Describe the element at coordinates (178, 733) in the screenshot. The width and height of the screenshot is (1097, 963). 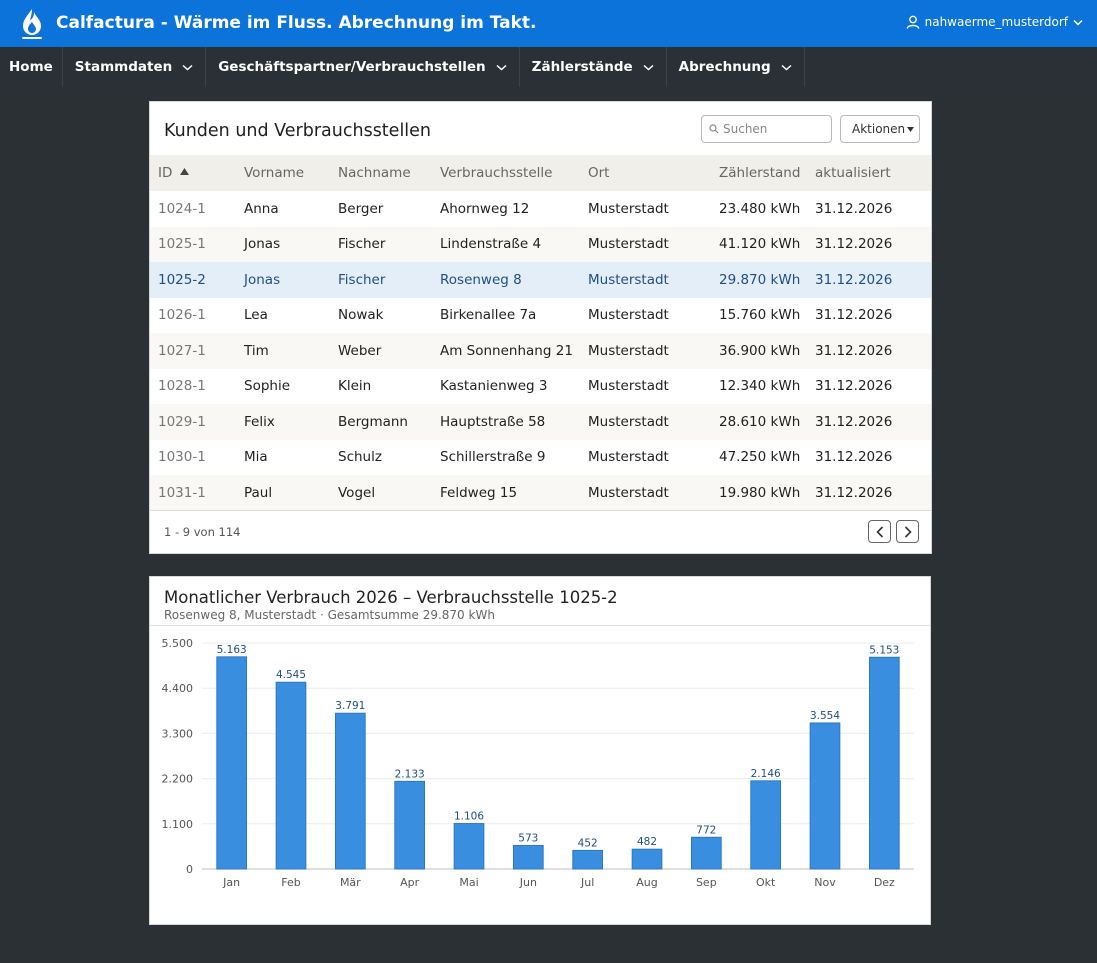
I see `y-tick-label: 3.300` at that location.